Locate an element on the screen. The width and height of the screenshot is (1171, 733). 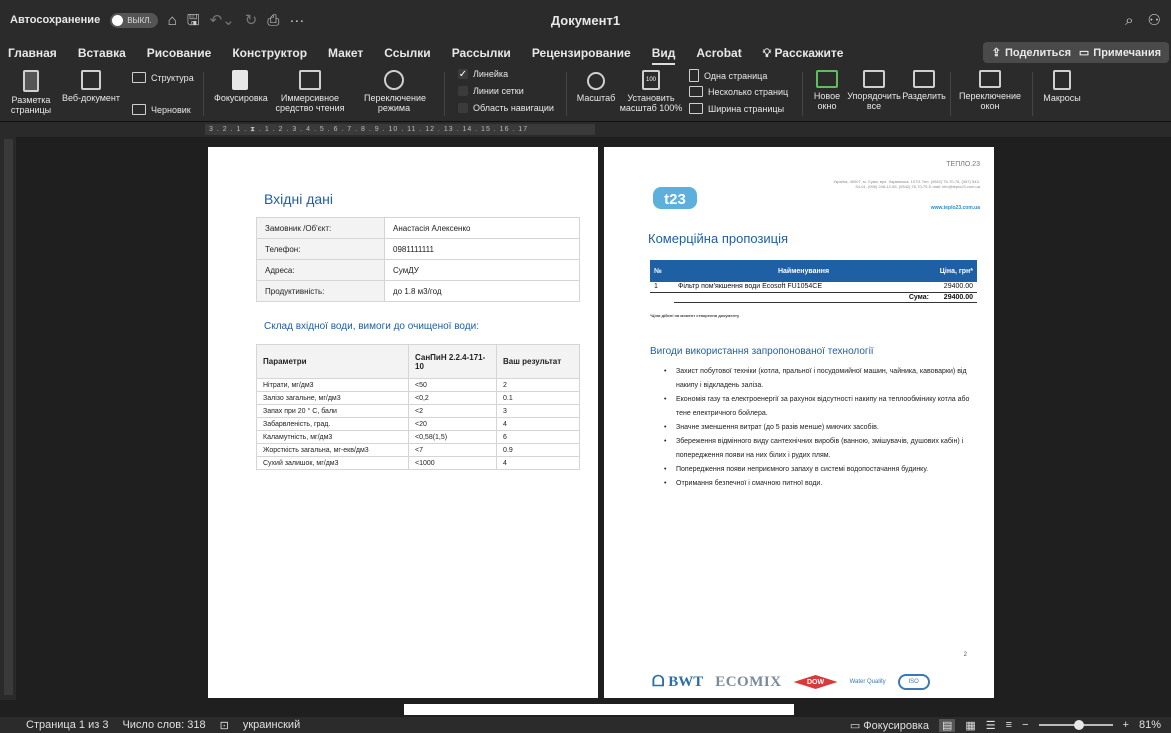
tab-layout: Макет is located at coordinates (345, 53).